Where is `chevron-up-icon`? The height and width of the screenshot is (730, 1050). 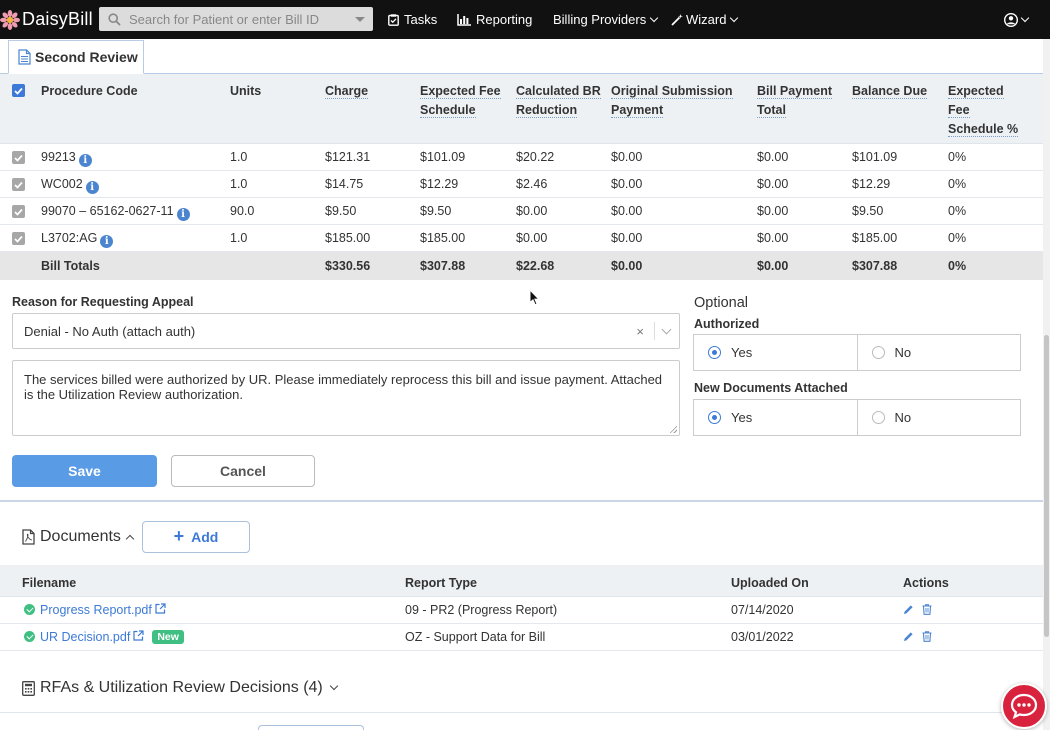 chevron-up-icon is located at coordinates (130, 538).